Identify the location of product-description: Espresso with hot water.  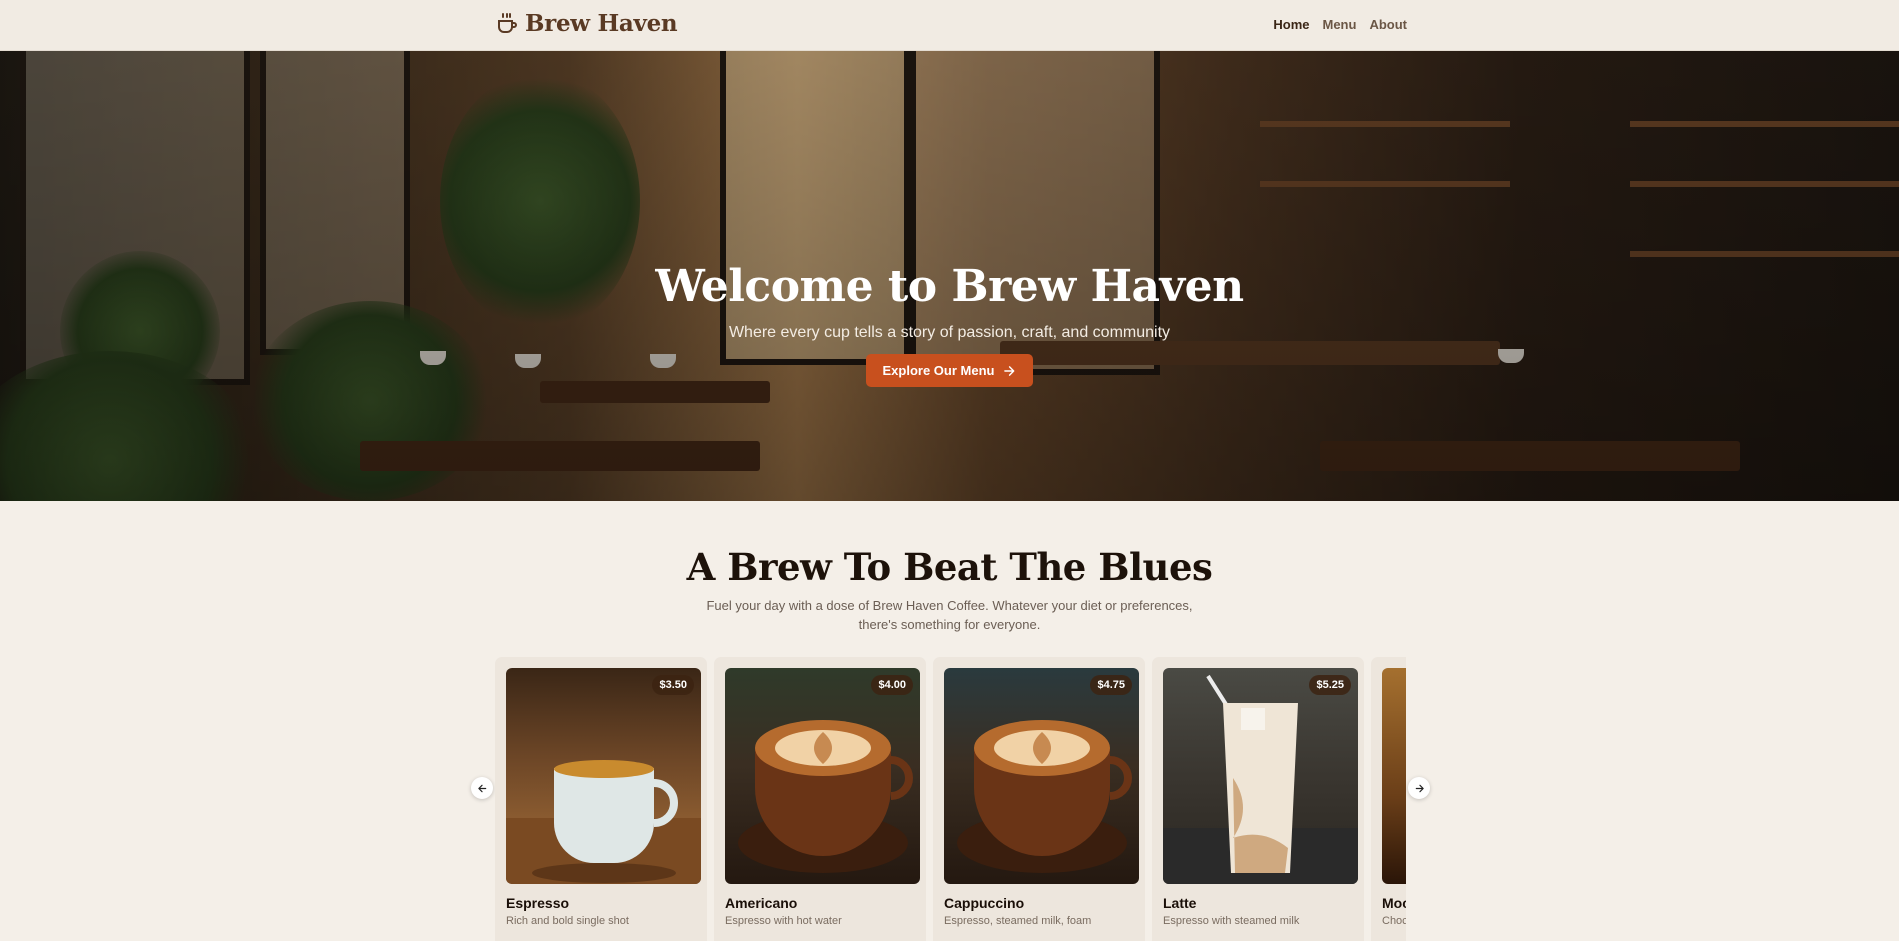
(783, 921).